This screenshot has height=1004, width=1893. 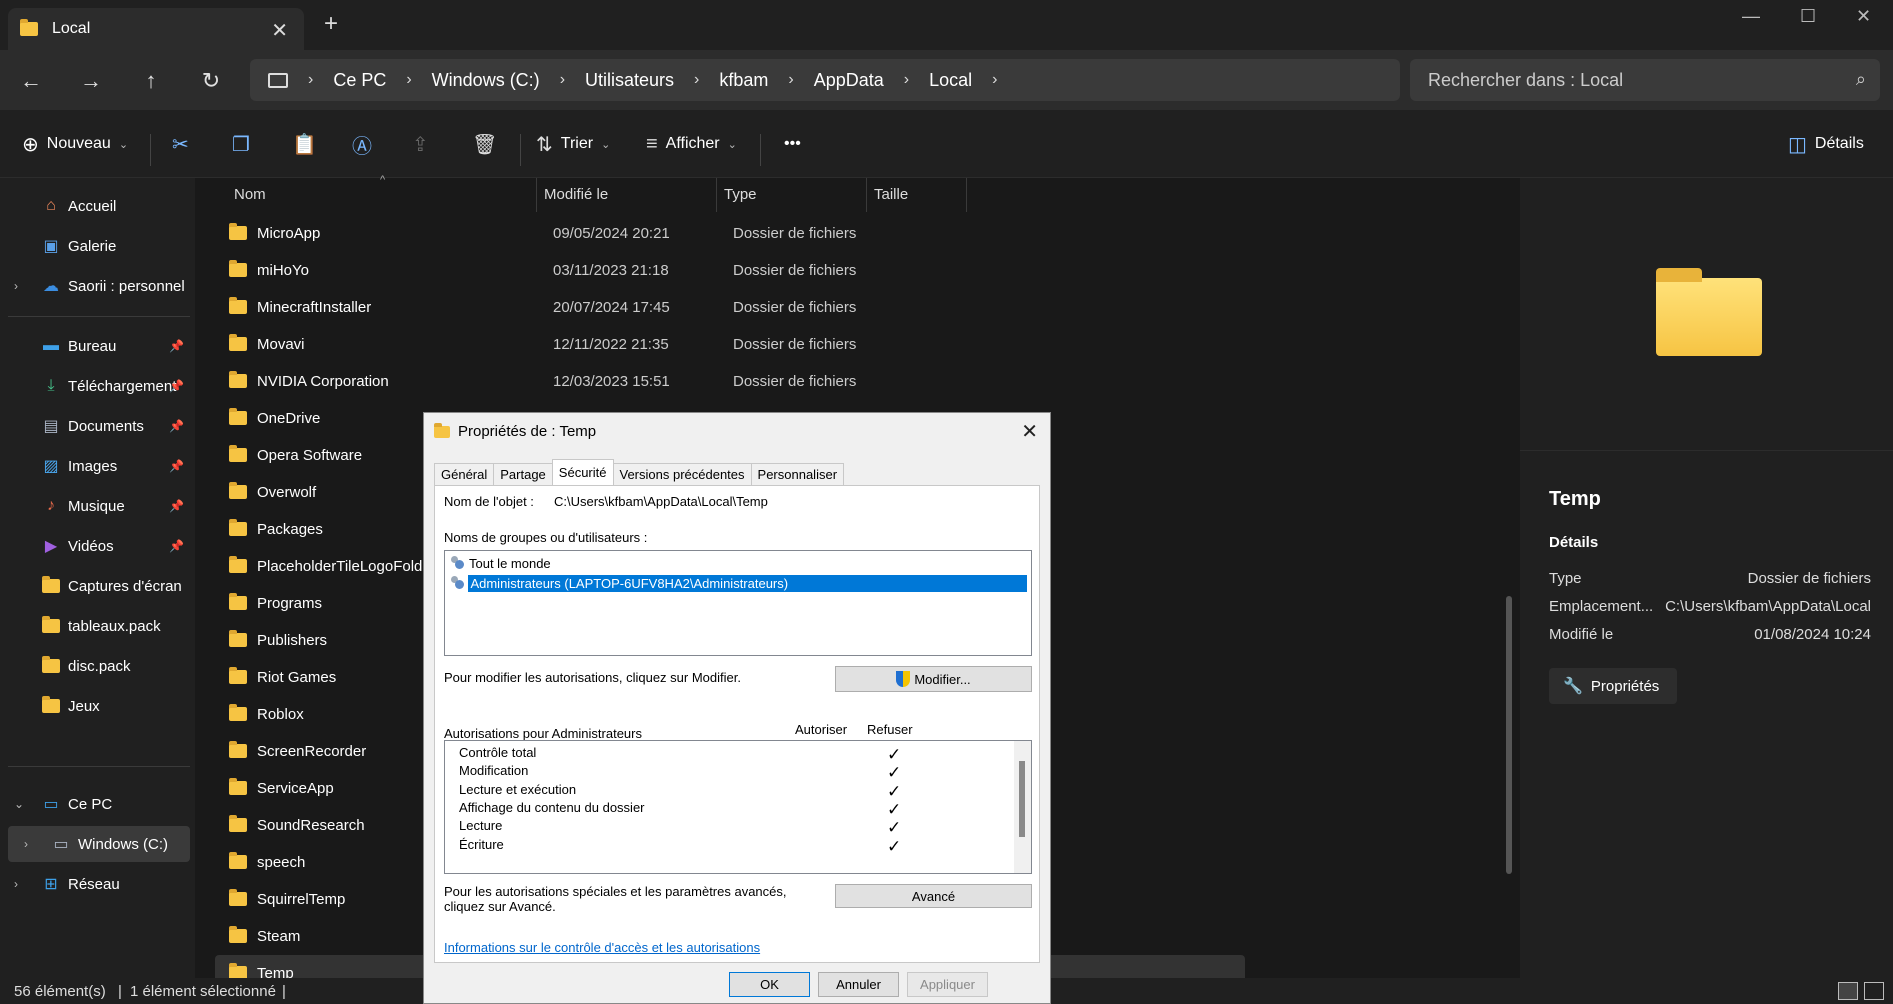 What do you see at coordinates (308, 144) in the screenshot?
I see `paste-button: 📋` at bounding box center [308, 144].